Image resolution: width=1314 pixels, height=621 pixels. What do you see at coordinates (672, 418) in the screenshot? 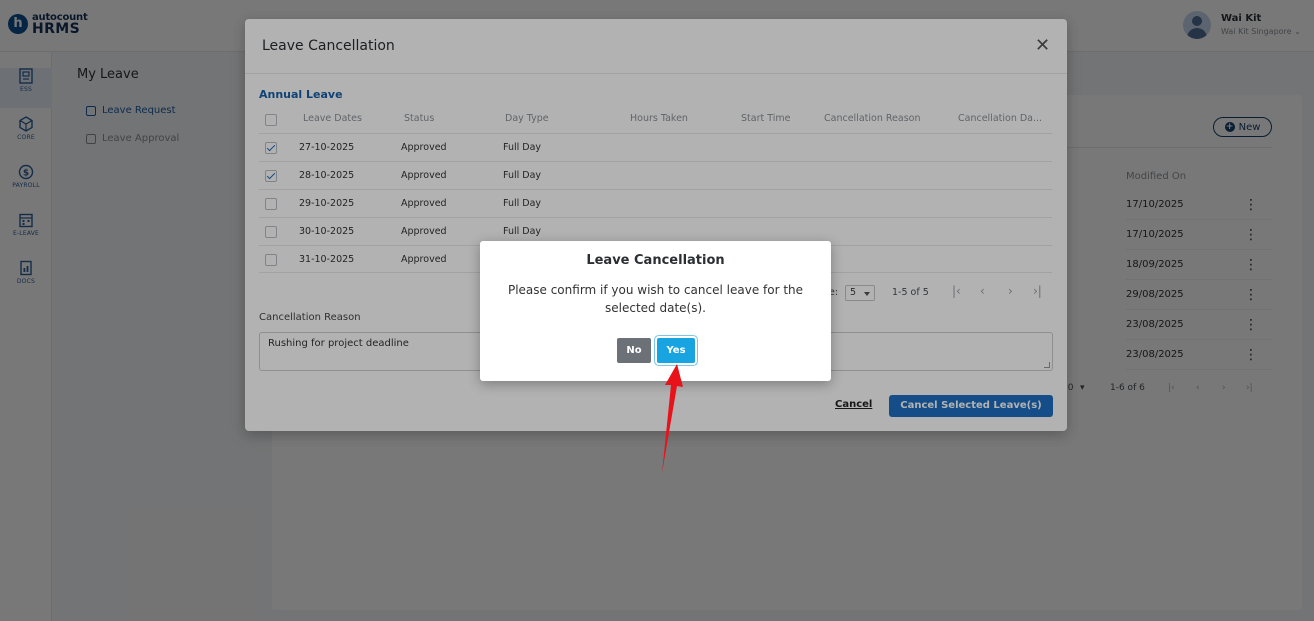
I see `annotation-arrow-icon` at bounding box center [672, 418].